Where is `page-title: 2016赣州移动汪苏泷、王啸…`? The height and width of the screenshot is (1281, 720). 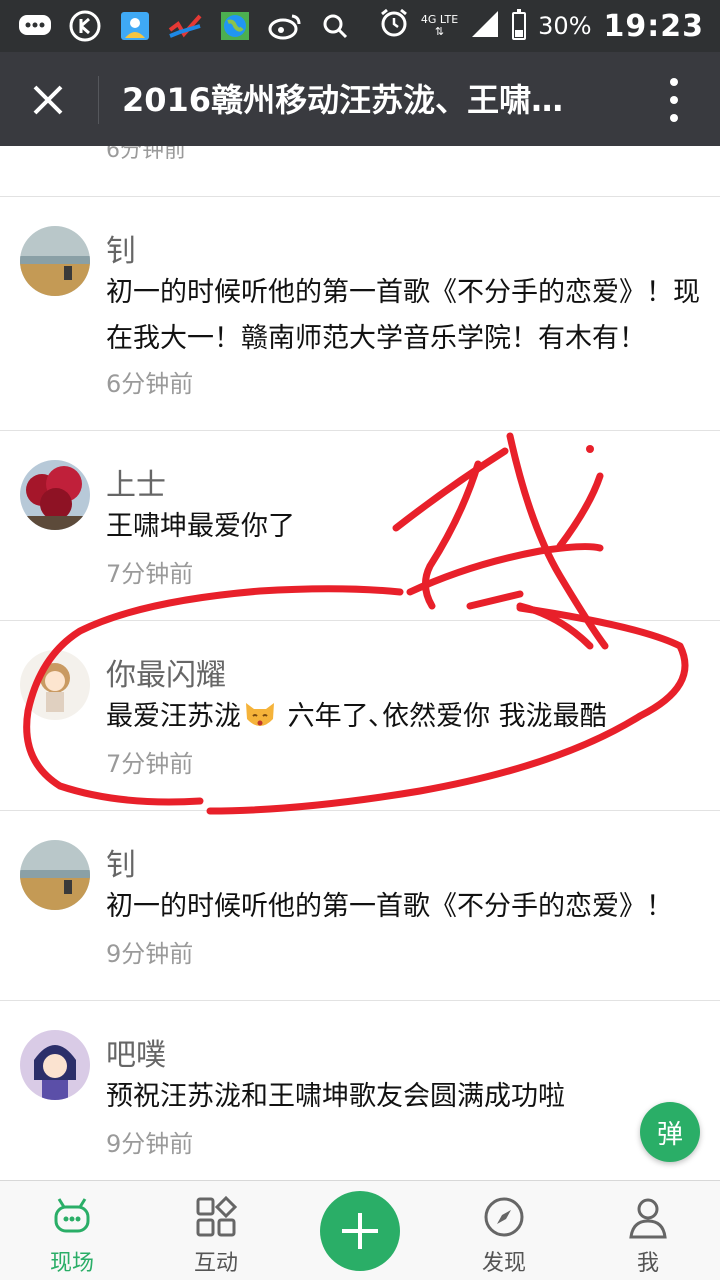
page-title: 2016赣州移动汪苏泷、王啸… is located at coordinates (343, 100).